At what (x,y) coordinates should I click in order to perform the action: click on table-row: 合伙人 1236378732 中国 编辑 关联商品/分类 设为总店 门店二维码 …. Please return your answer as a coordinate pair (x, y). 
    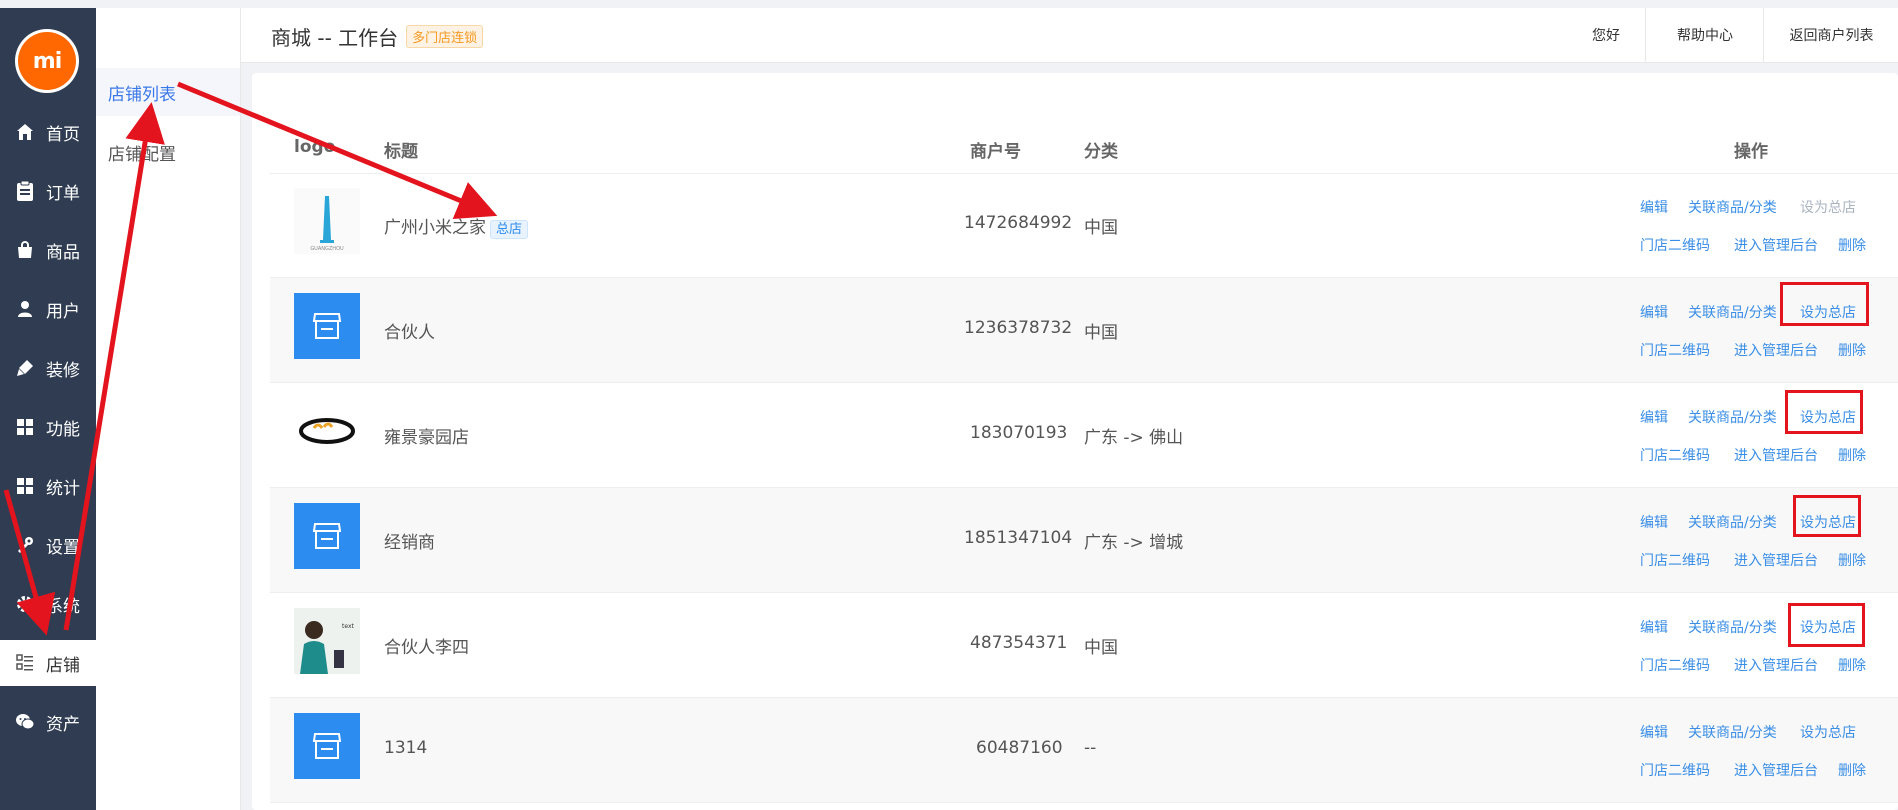
    Looking at the image, I should click on (1084, 330).